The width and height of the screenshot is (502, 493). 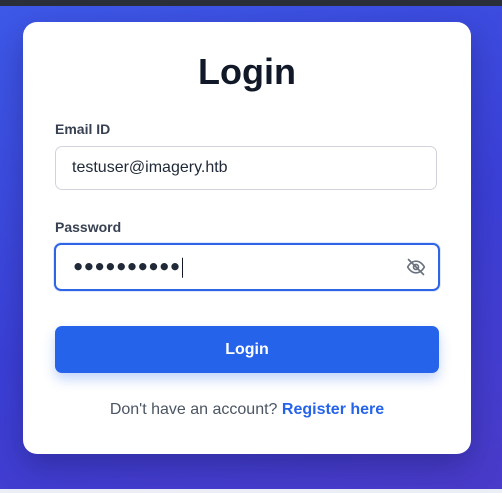 What do you see at coordinates (247, 267) in the screenshot?
I see `password-field: ●●●●●●●●●●` at bounding box center [247, 267].